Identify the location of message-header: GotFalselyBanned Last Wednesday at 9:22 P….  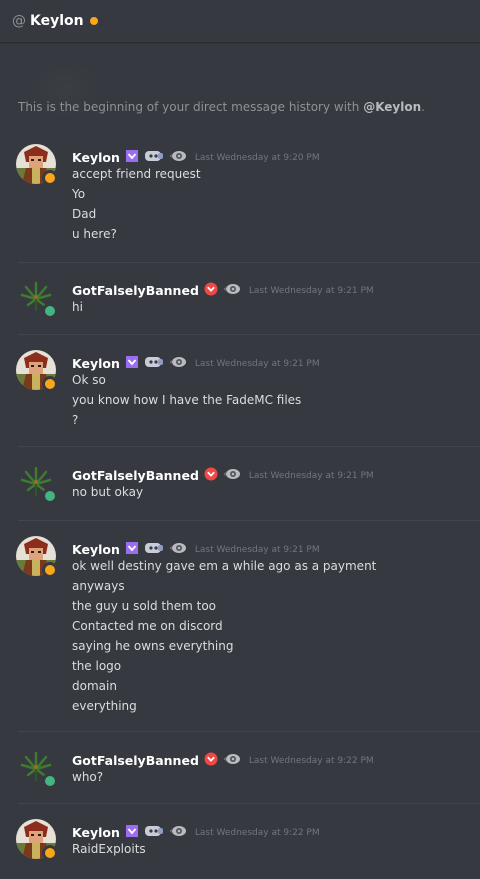
(223, 760).